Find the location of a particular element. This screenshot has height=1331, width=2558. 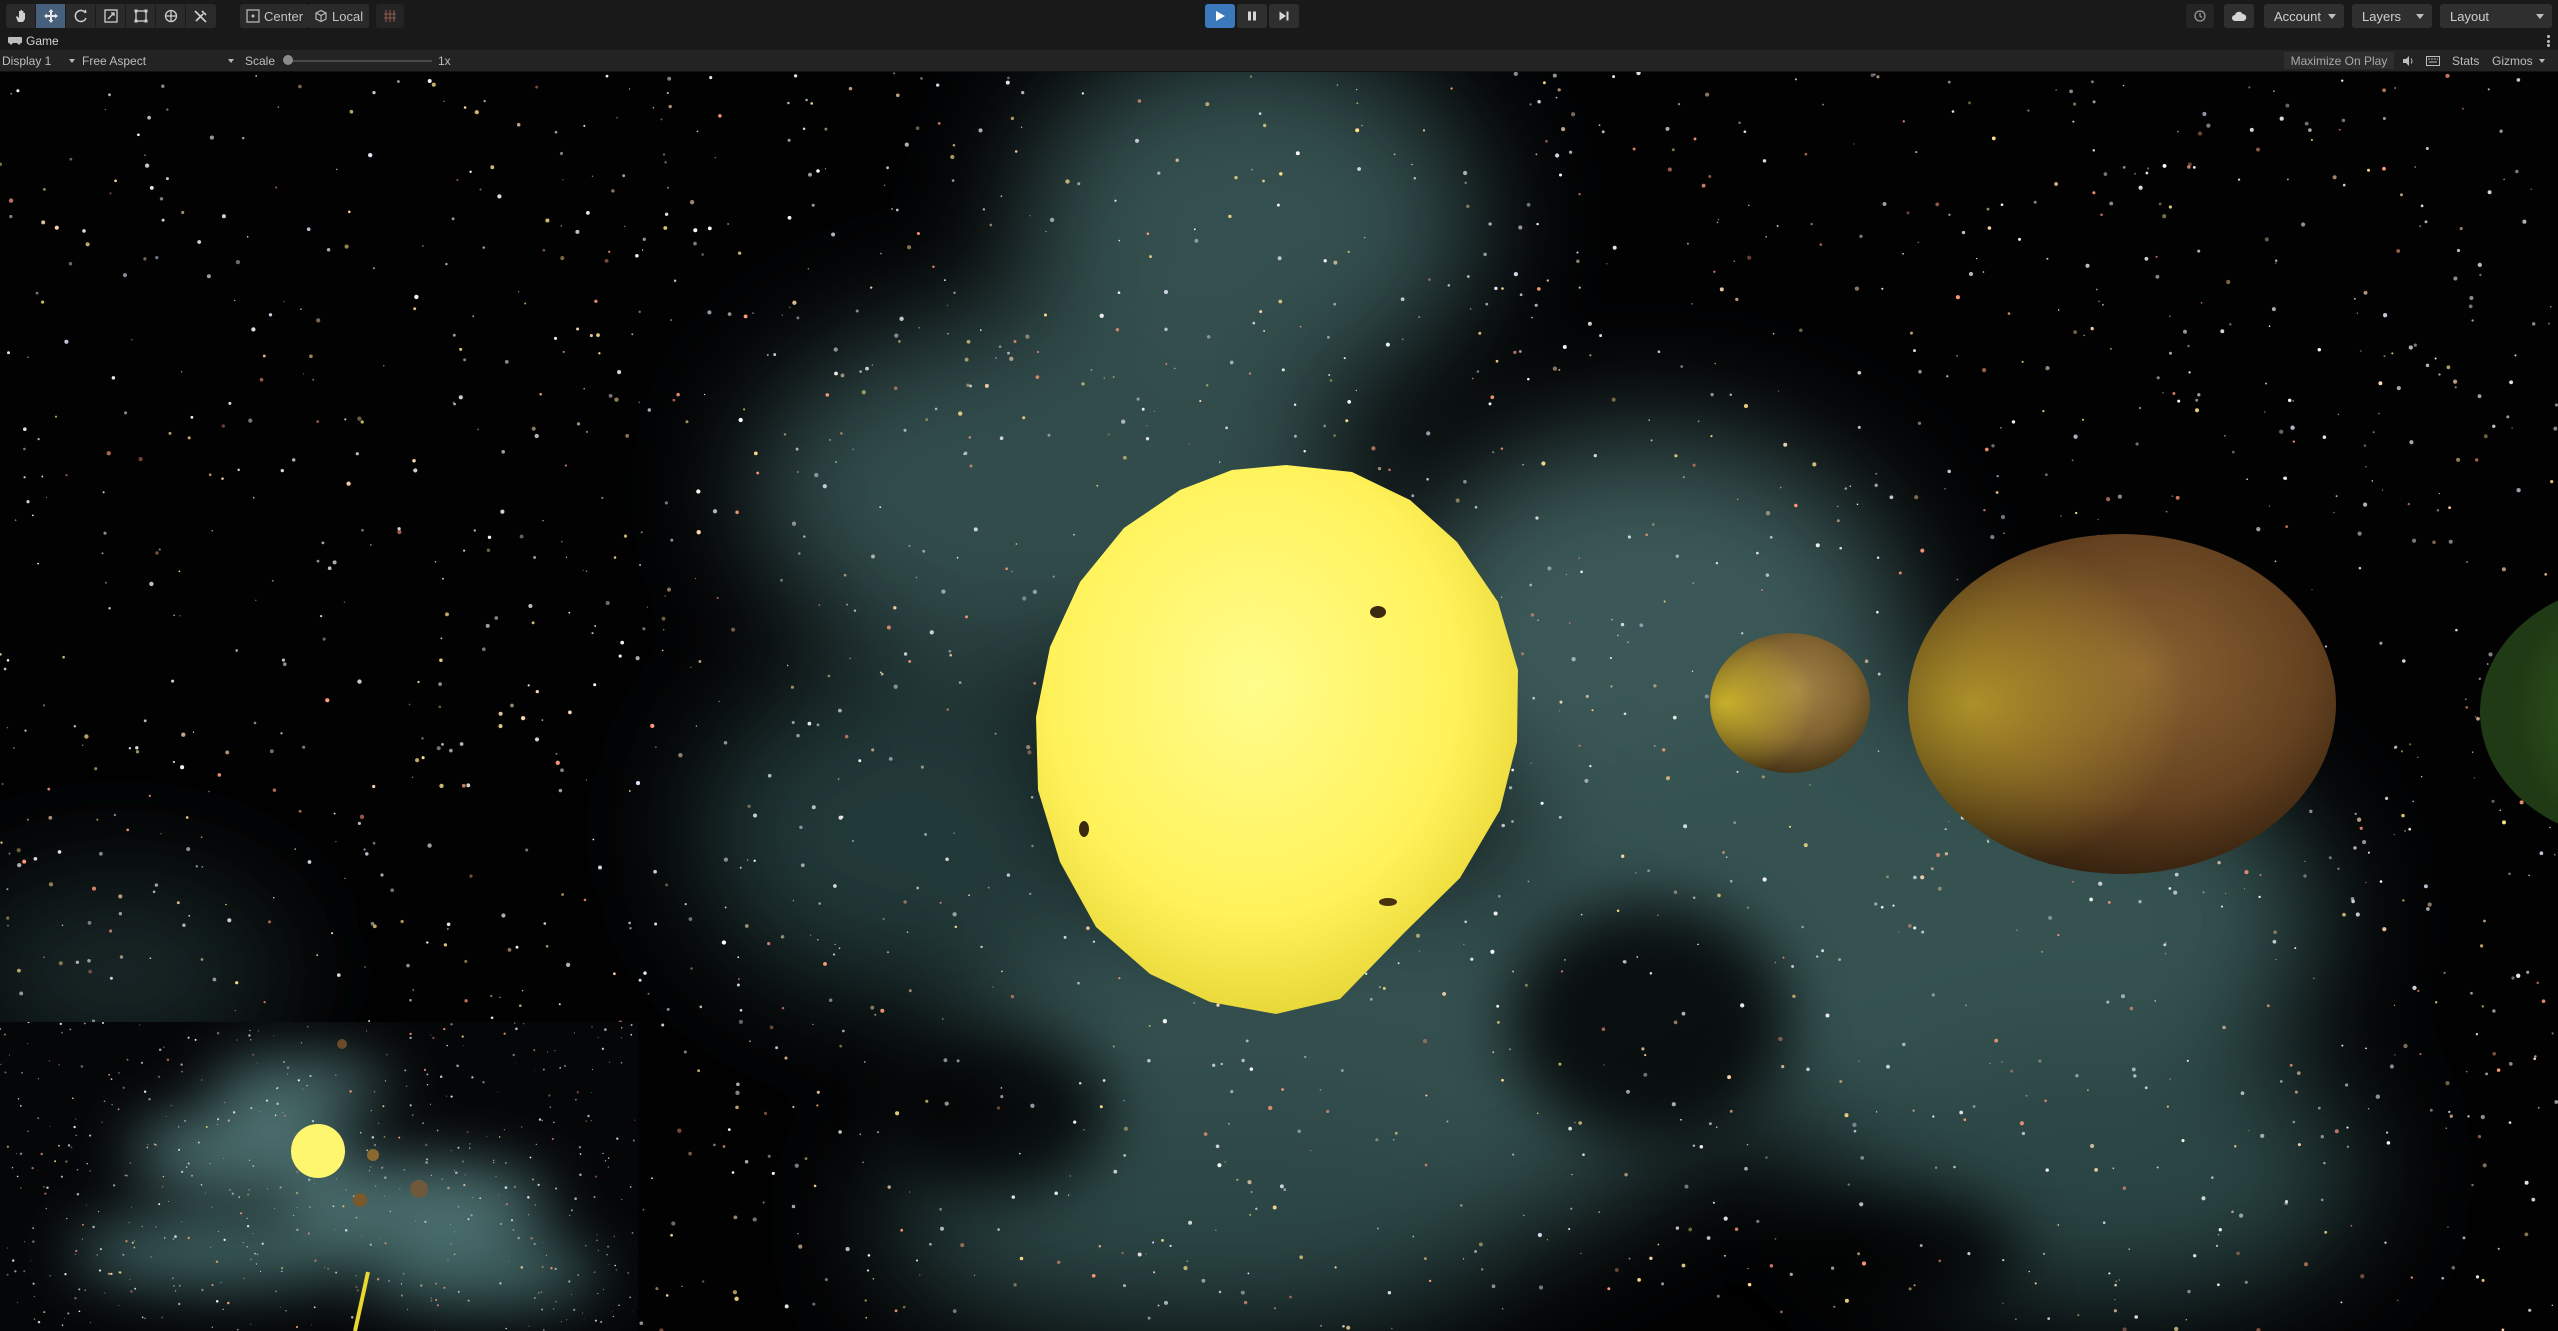

collab-history-button is located at coordinates (2200, 16).